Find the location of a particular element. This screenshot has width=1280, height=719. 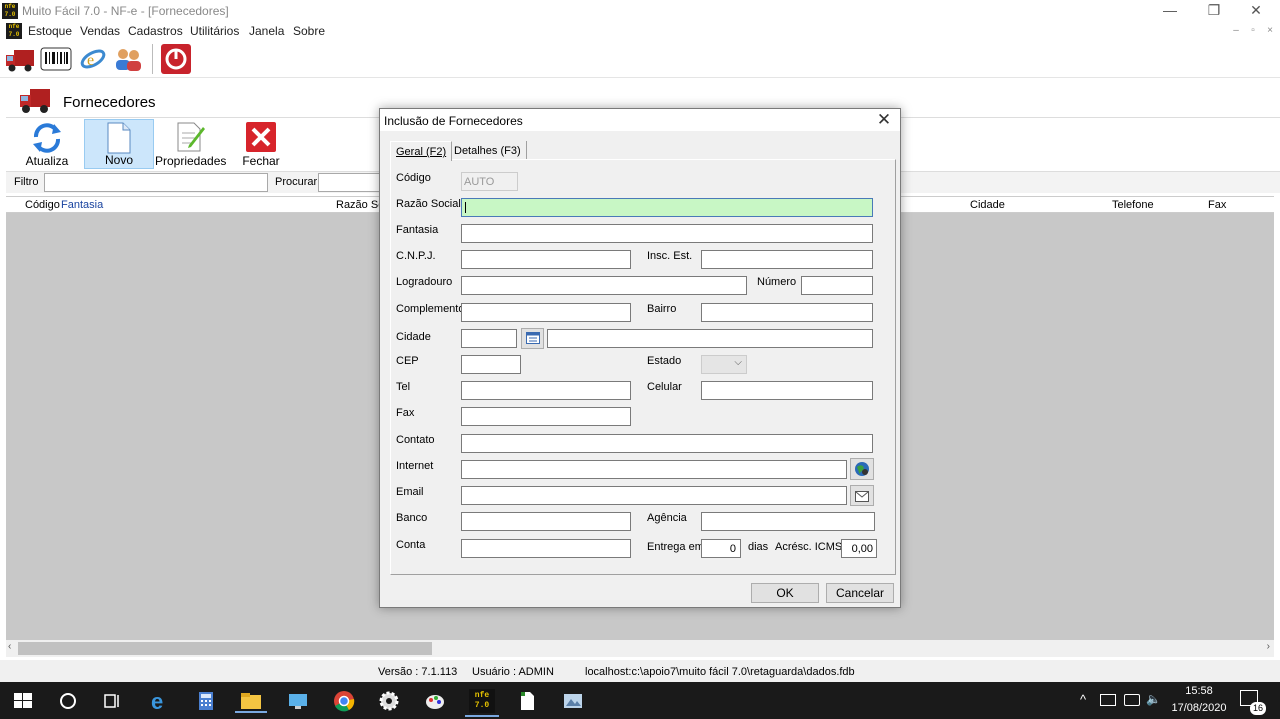

atualiza-button: Atualiza is located at coordinates (47, 144).